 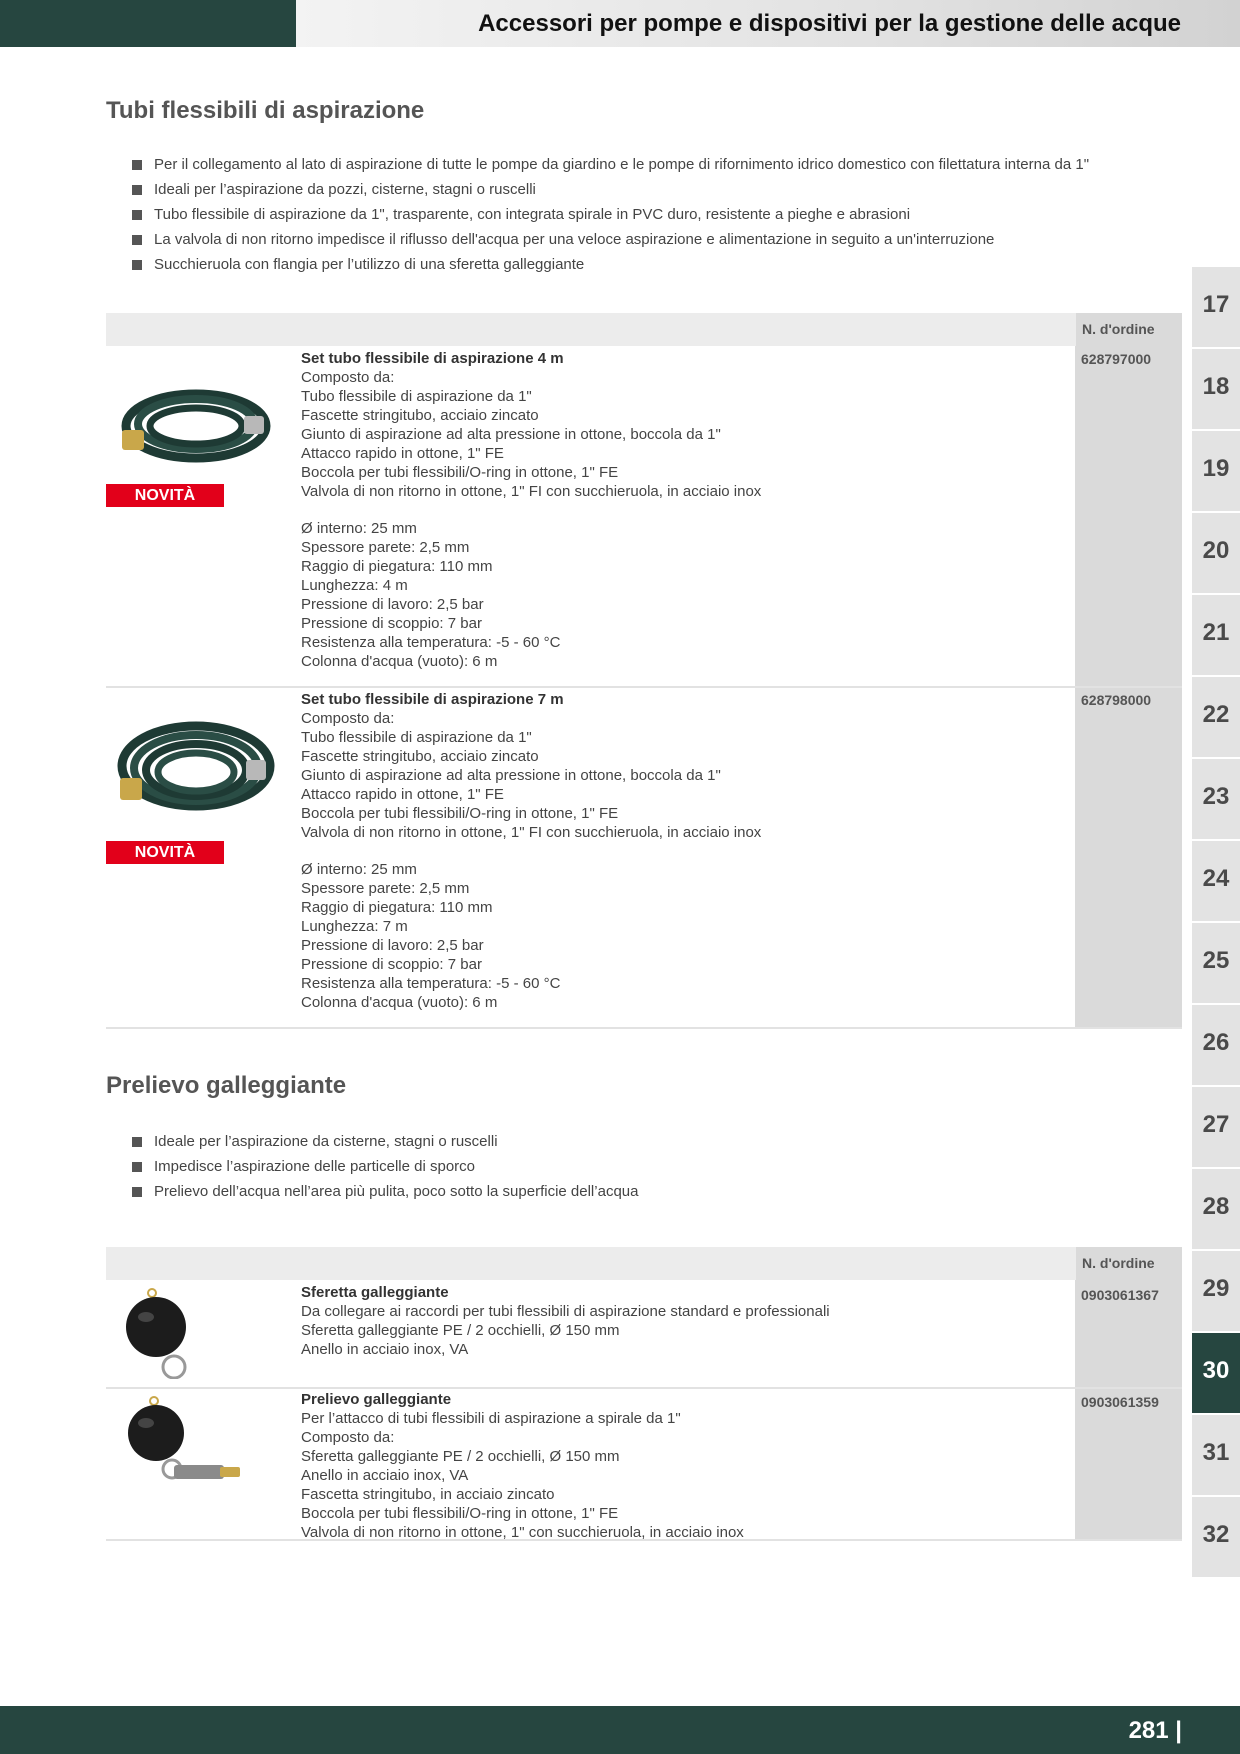 What do you see at coordinates (1216, 389) in the screenshot?
I see `chapter-tab-18: 18` at bounding box center [1216, 389].